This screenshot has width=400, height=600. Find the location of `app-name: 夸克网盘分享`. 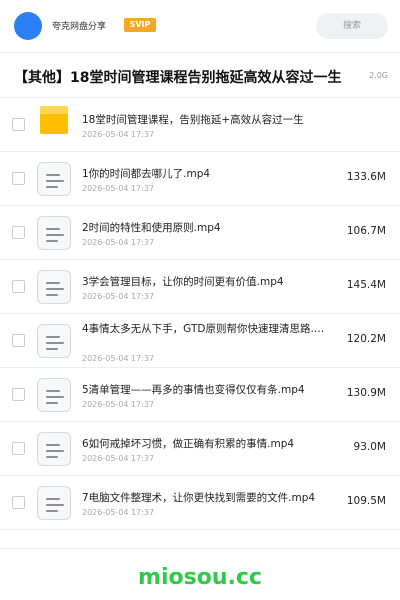

app-name: 夸克网盘分享 is located at coordinates (79, 27).